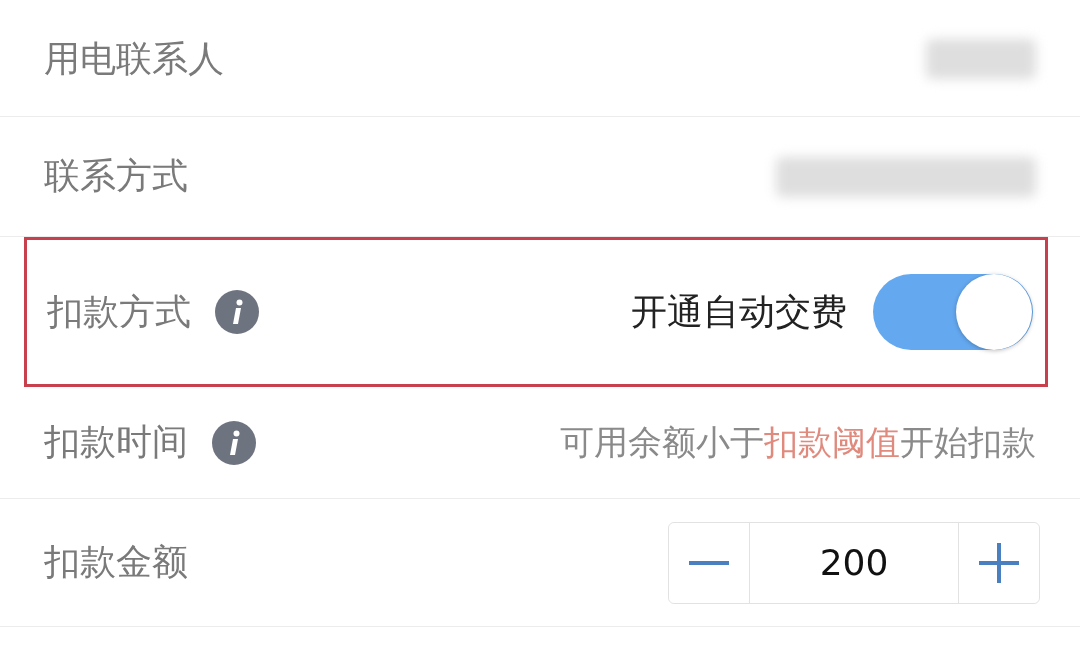 Image resolution: width=1080 pixels, height=650 pixels. I want to click on minus-icon, so click(709, 562).